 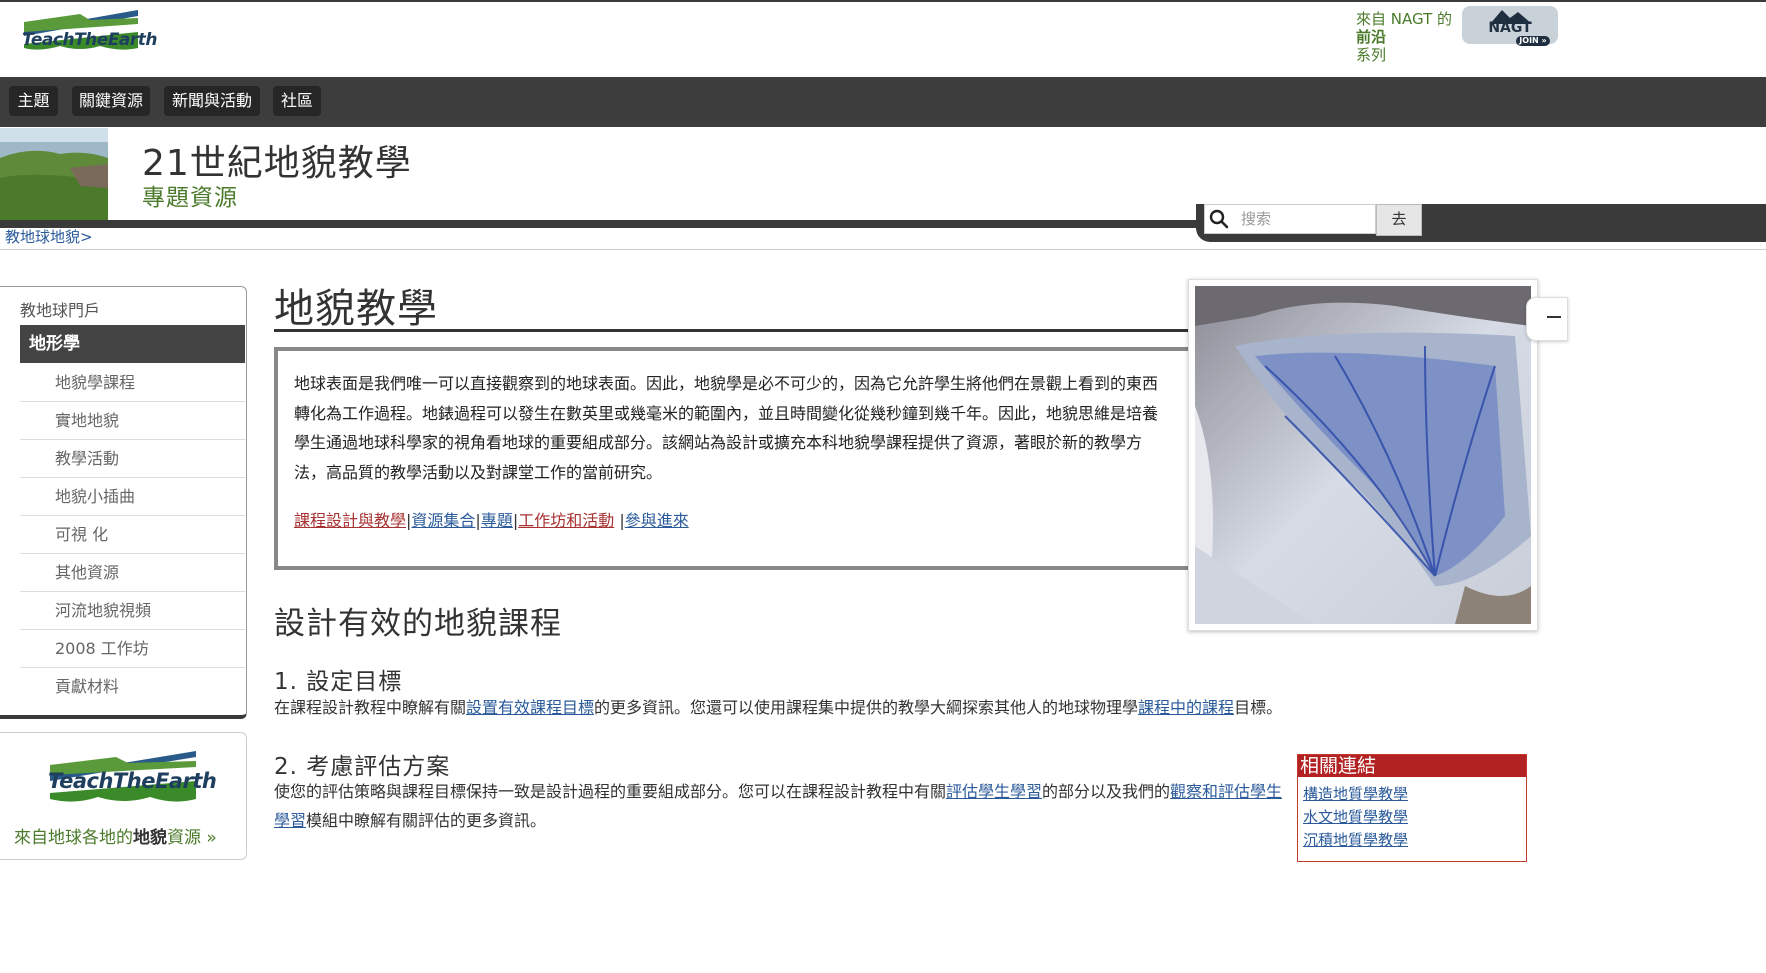 I want to click on promo-logo-text: TeachTheEarth, so click(x=132, y=781).